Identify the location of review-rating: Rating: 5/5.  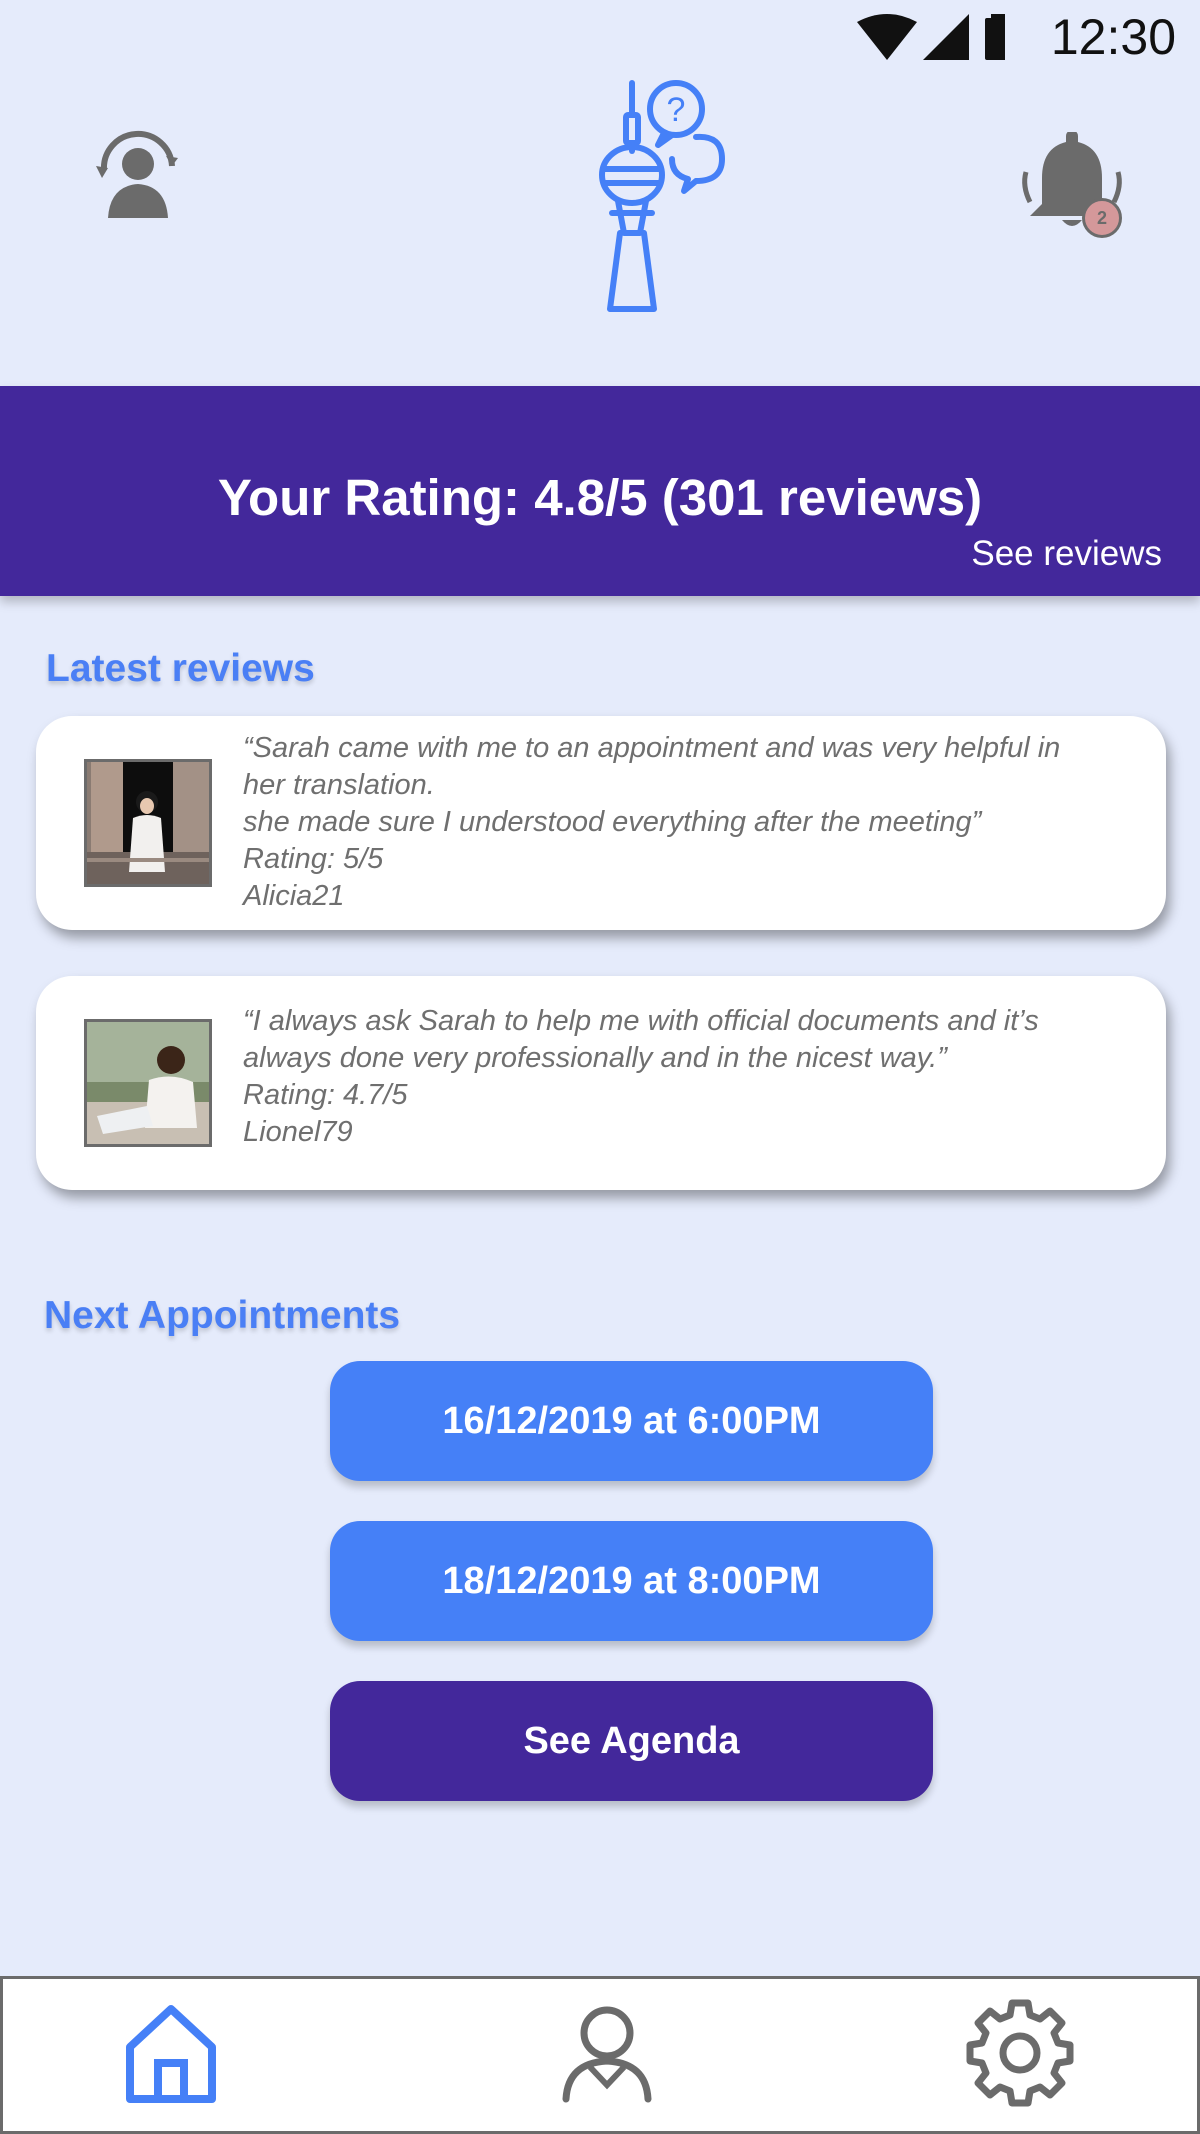
(313, 859).